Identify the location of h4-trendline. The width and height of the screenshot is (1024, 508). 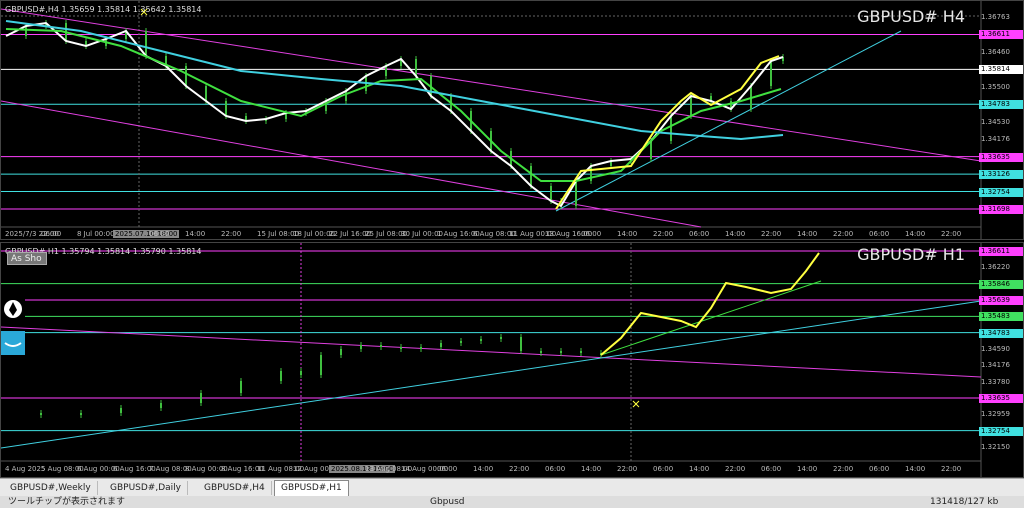
(728, 121).